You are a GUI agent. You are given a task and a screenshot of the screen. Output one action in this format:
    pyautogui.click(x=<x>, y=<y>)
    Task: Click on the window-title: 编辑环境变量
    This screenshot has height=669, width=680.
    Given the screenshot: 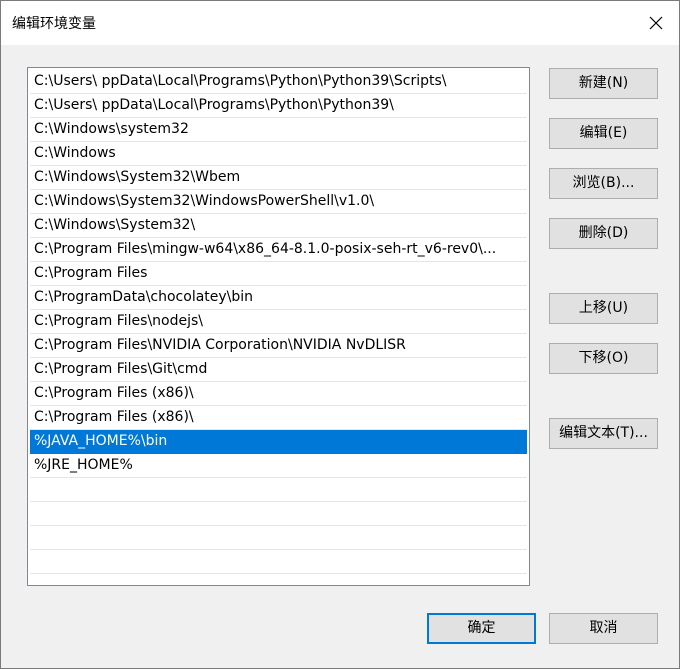 What is the action you would take?
    pyautogui.click(x=54, y=24)
    